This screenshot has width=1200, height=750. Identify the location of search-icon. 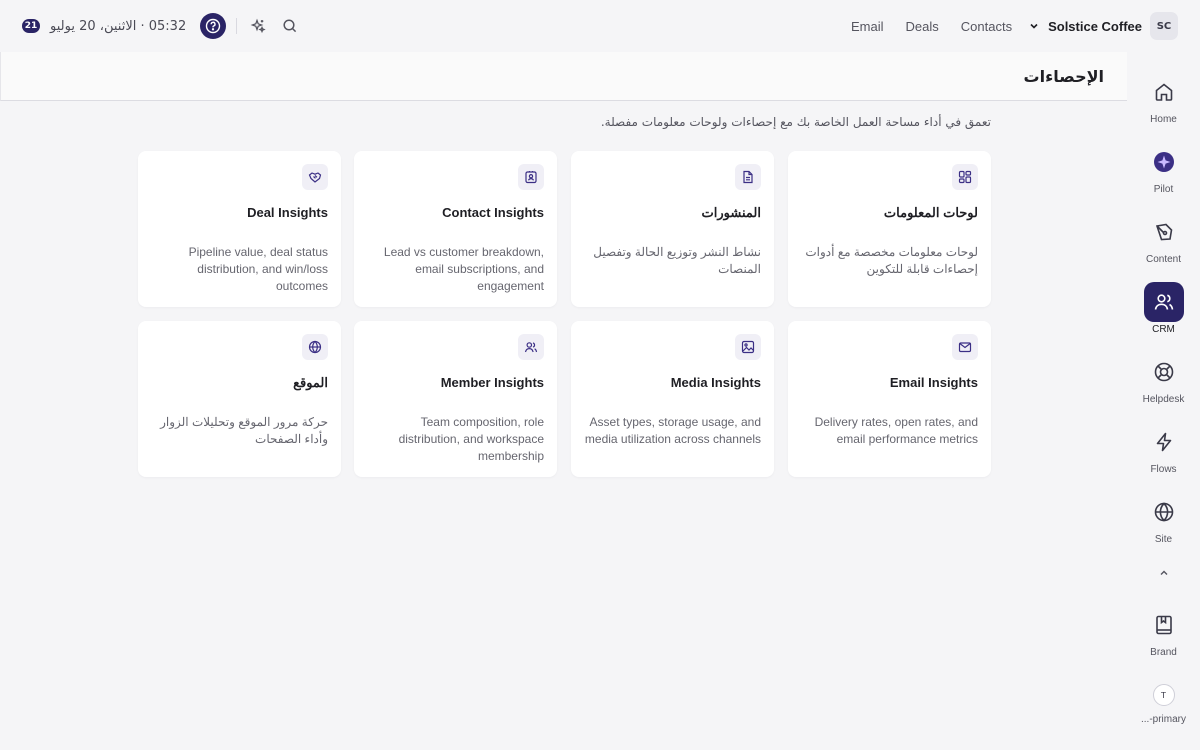
(290, 26).